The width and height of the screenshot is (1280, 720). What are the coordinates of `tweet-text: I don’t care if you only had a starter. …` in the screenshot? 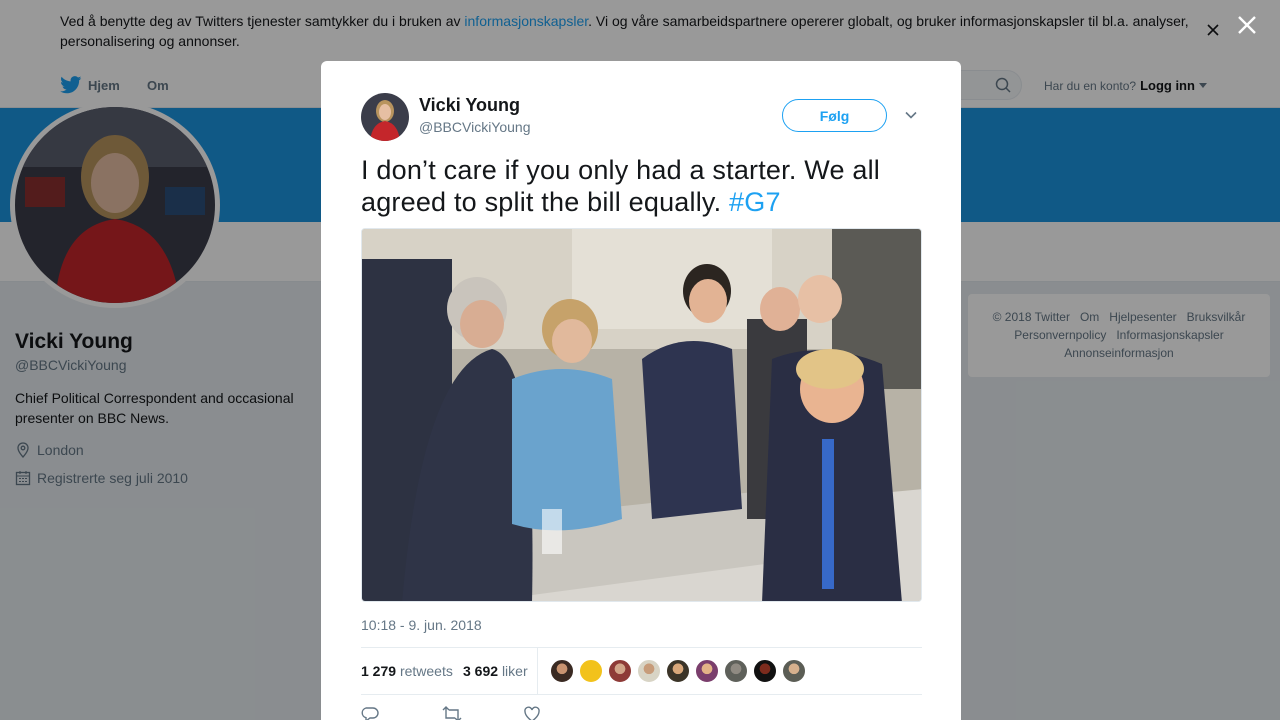 It's located at (641, 186).